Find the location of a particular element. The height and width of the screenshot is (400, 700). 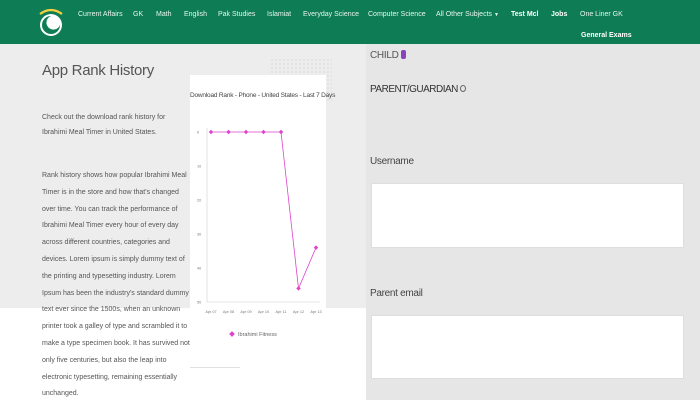

parent-email-input is located at coordinates (527, 347).